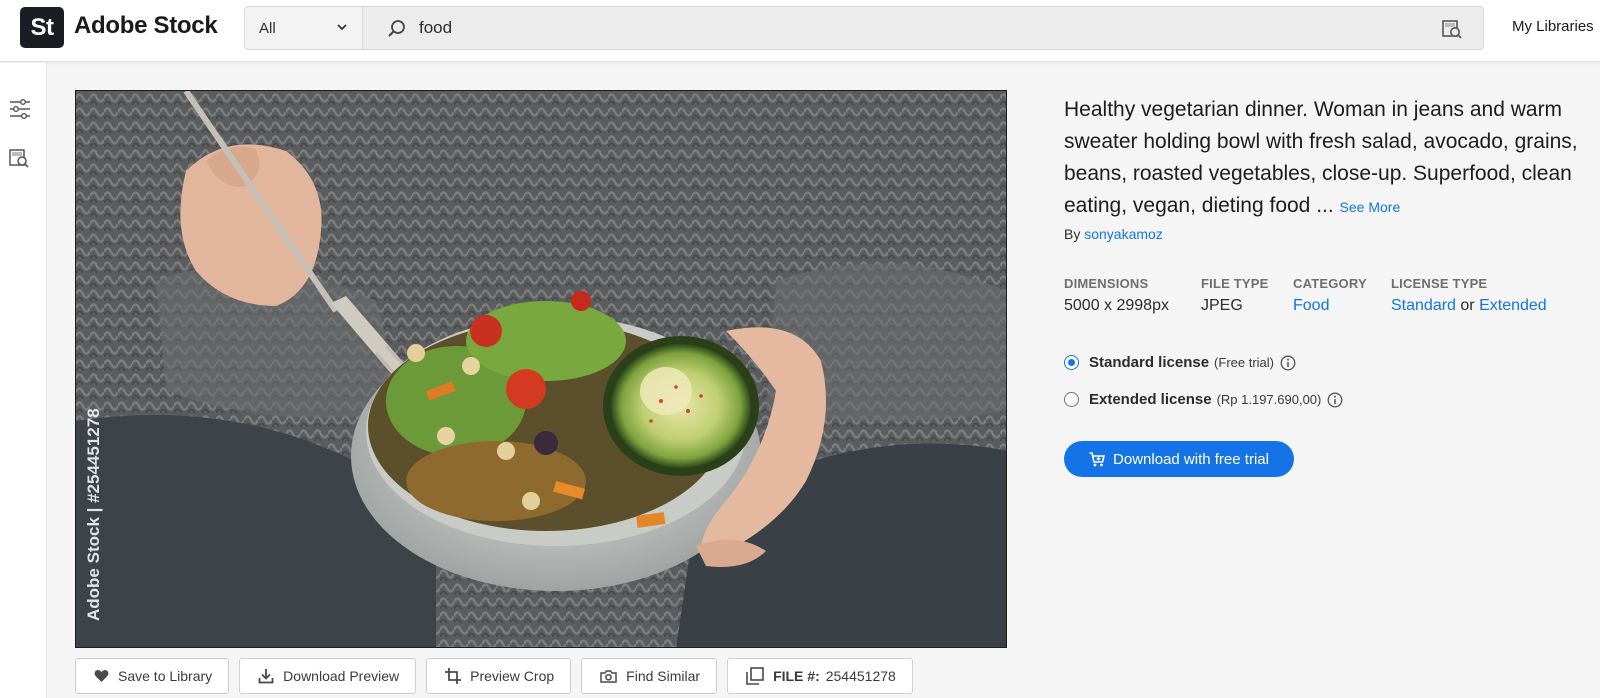  What do you see at coordinates (1116, 295) in the screenshot?
I see `meta-dimensions: DIMENSIONS 5000 x 2998px` at bounding box center [1116, 295].